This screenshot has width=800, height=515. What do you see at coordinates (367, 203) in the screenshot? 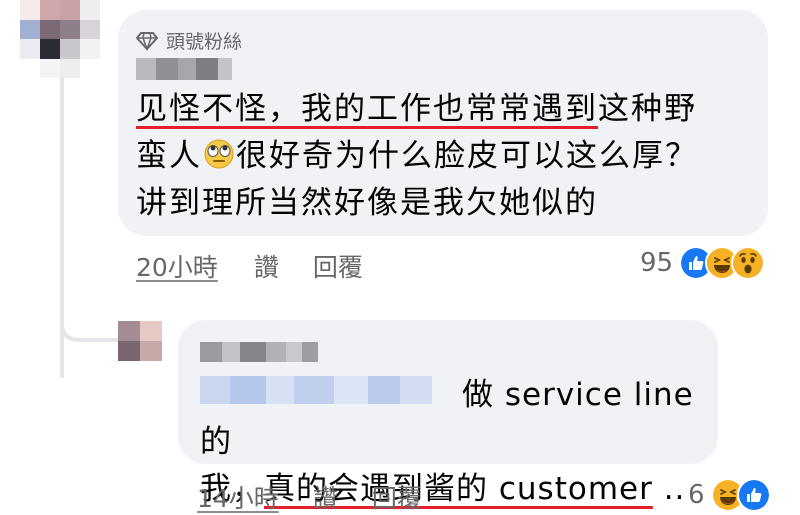
I see `comment-text-segment: 讲到理所当然好像是我欠她似的` at bounding box center [367, 203].